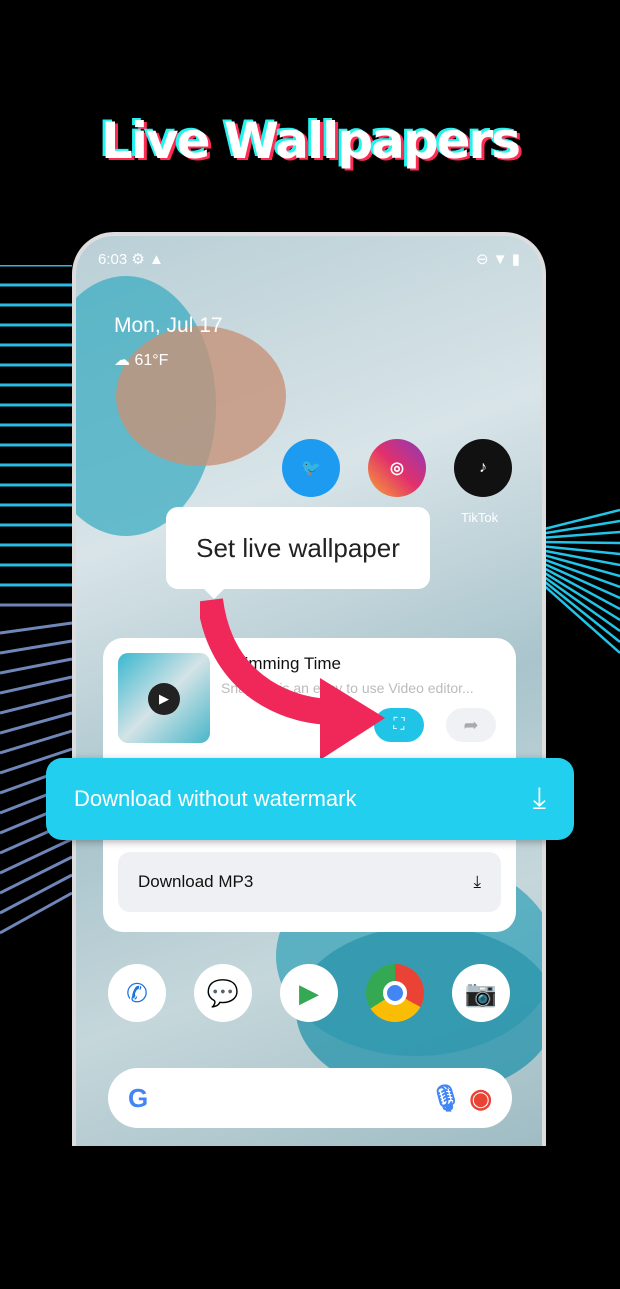 The image size is (620, 1289). I want to click on warning-icon: ▲, so click(156, 259).